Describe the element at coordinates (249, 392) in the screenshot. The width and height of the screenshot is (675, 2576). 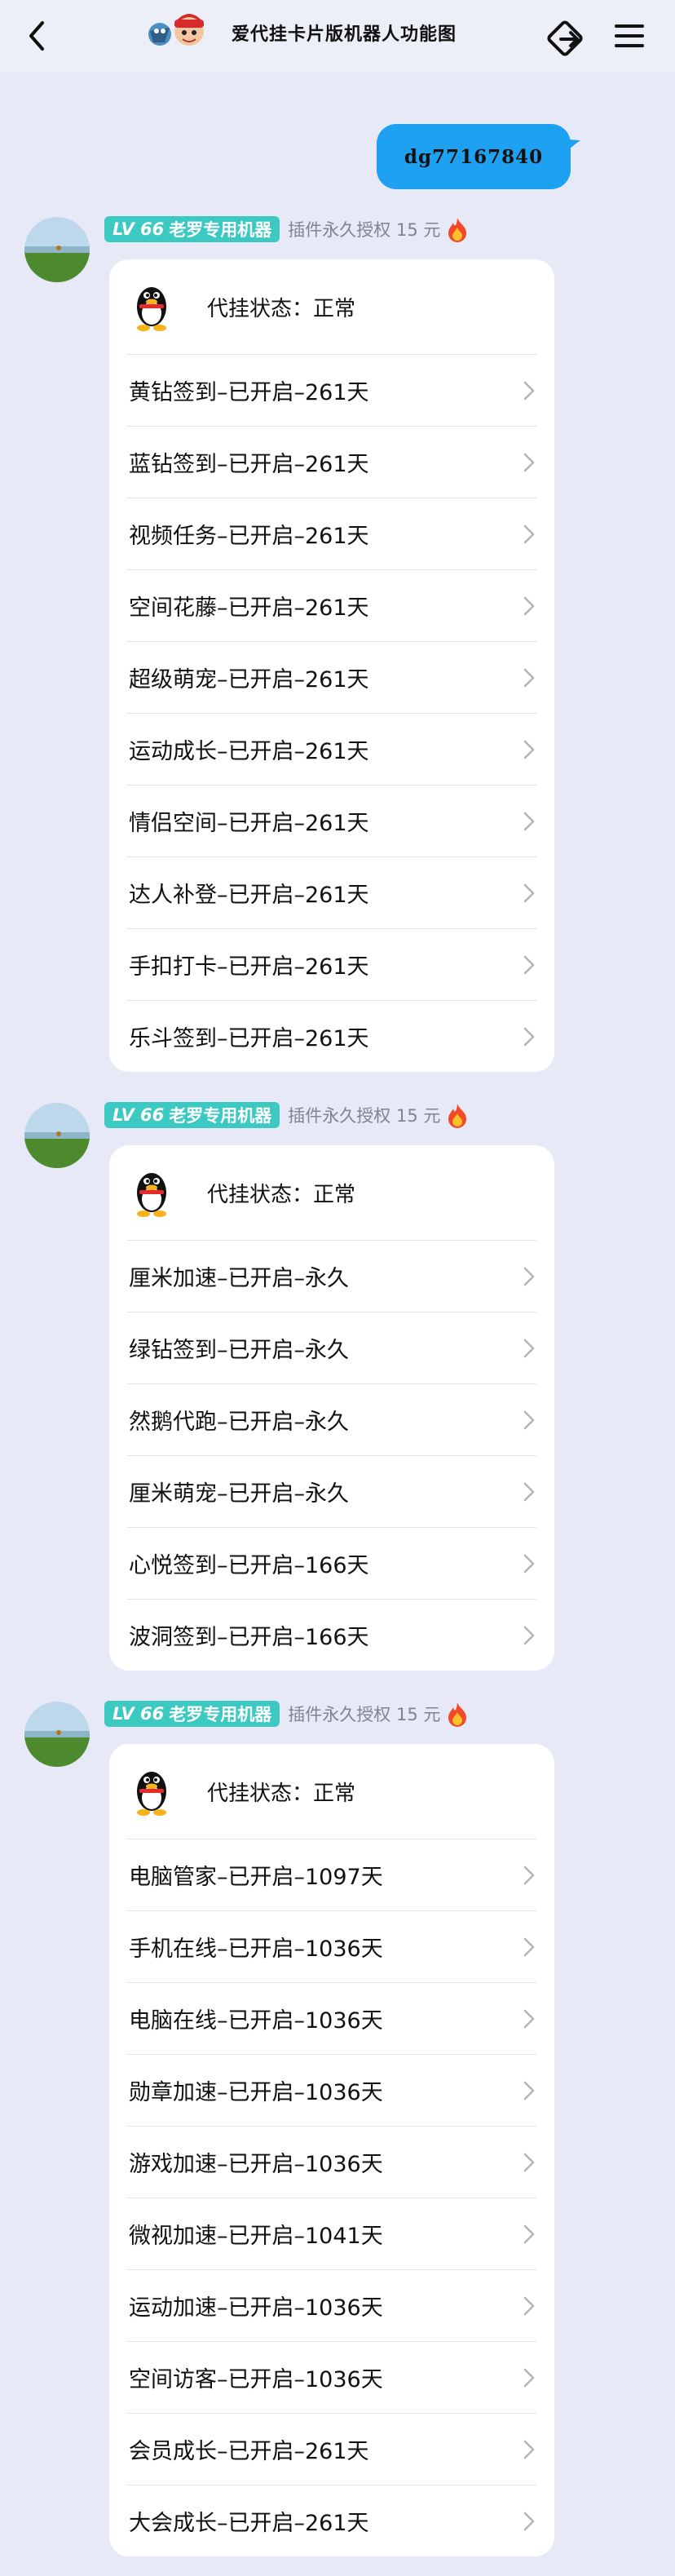
I see `item-label: 黄钻签到–已开启–261天` at that location.